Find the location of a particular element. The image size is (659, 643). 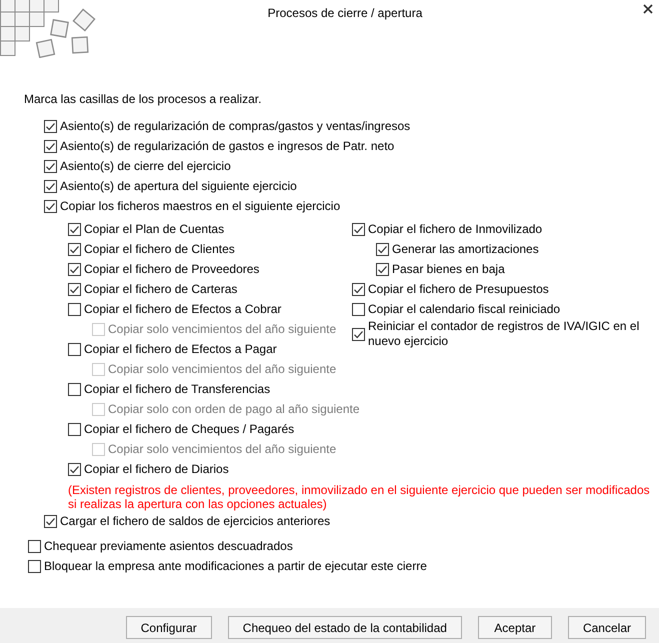

dialog-button: Chequeo del estado de la contabilidad is located at coordinates (345, 627).